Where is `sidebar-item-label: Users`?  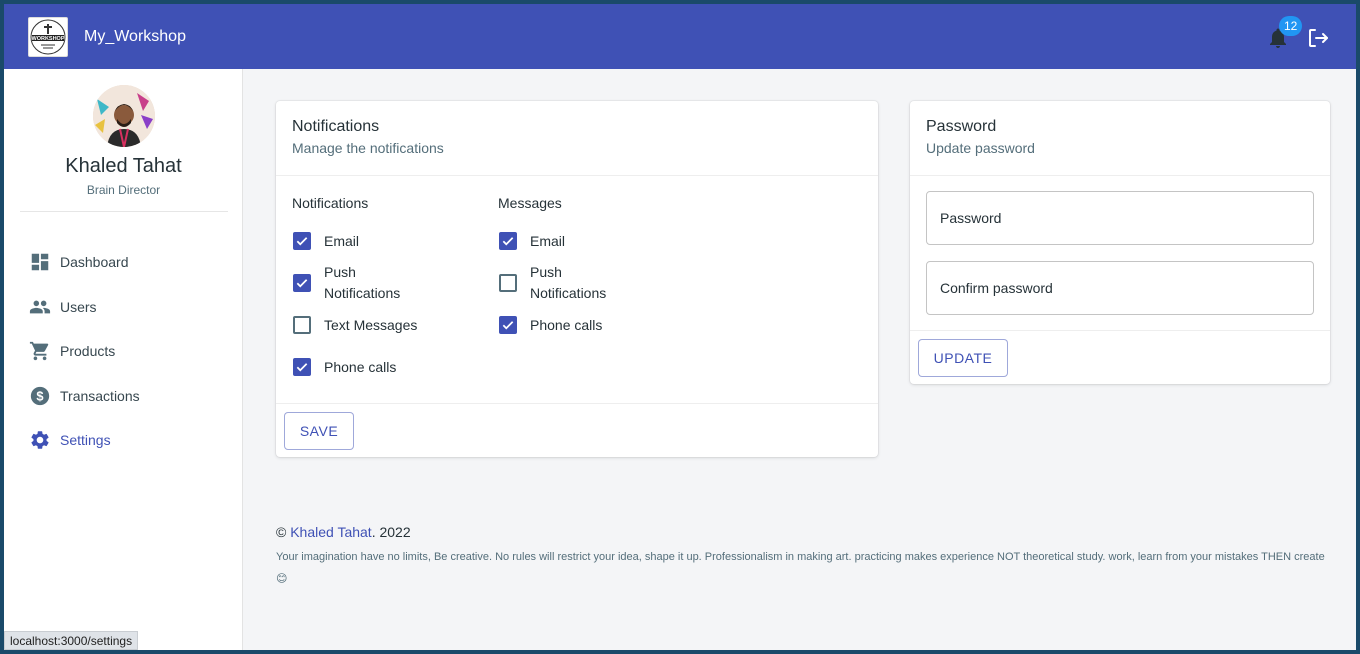 sidebar-item-label: Users is located at coordinates (78, 307).